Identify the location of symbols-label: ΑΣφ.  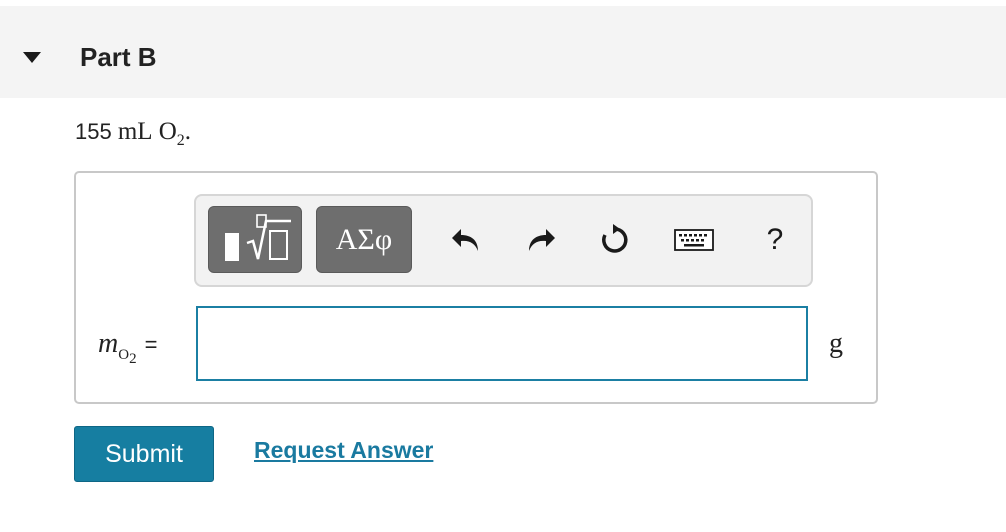
(364, 239).